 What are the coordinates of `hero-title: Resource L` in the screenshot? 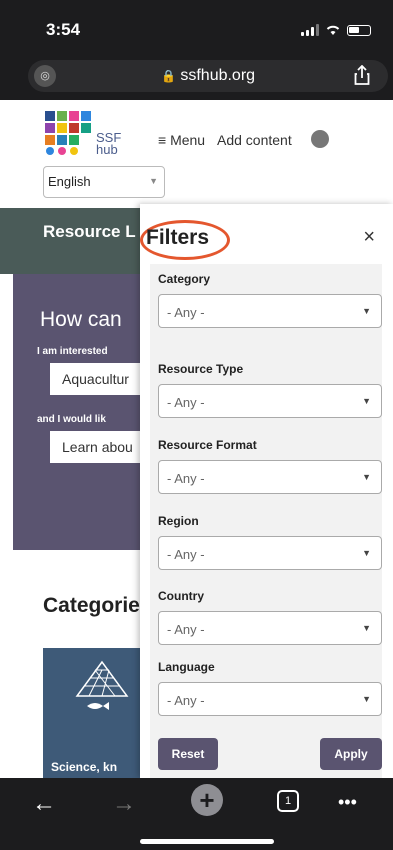 It's located at (89, 231).